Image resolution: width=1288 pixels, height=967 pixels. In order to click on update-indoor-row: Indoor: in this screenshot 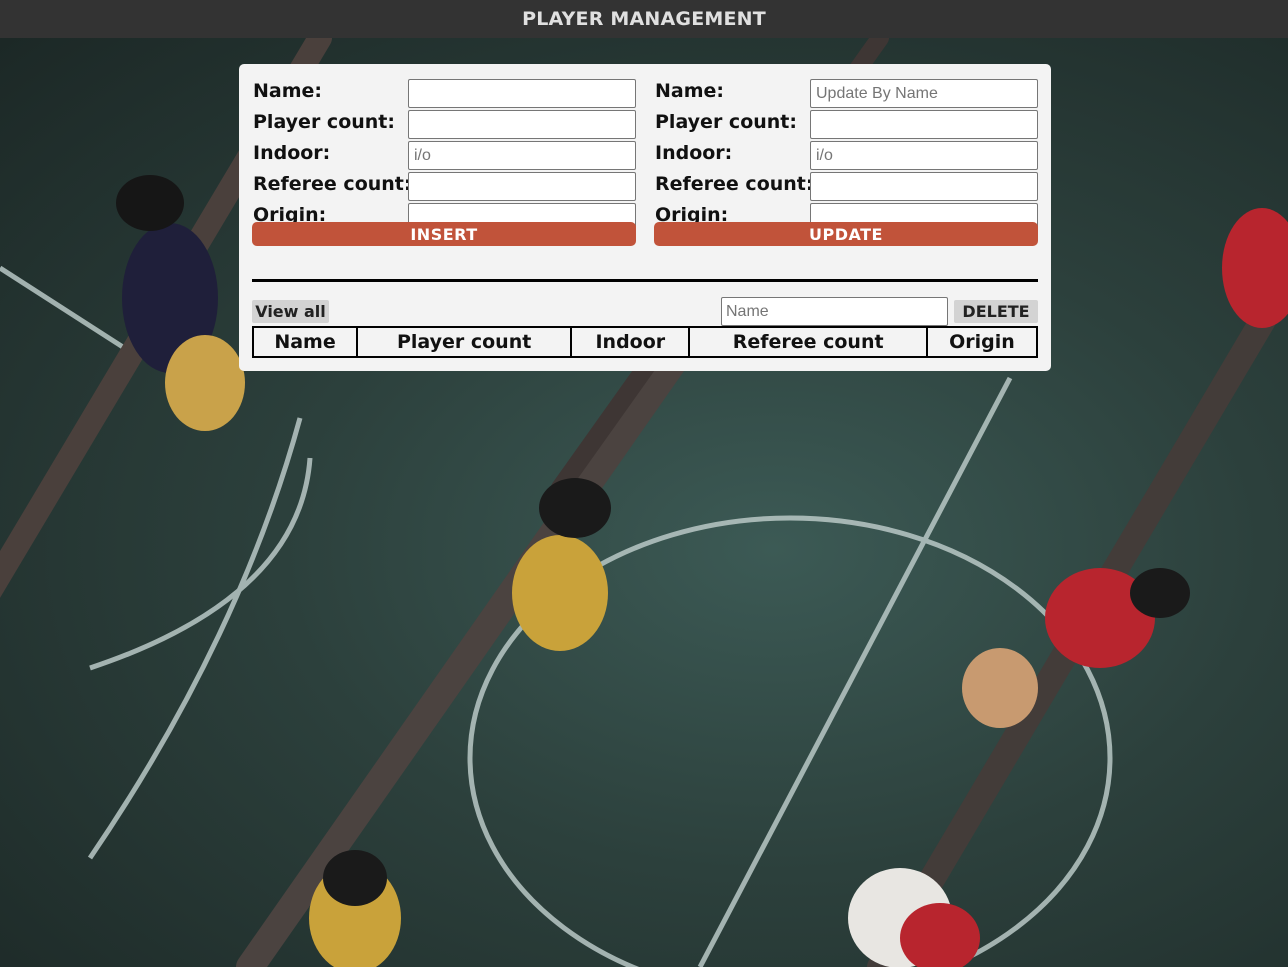, I will do `click(846, 155)`.